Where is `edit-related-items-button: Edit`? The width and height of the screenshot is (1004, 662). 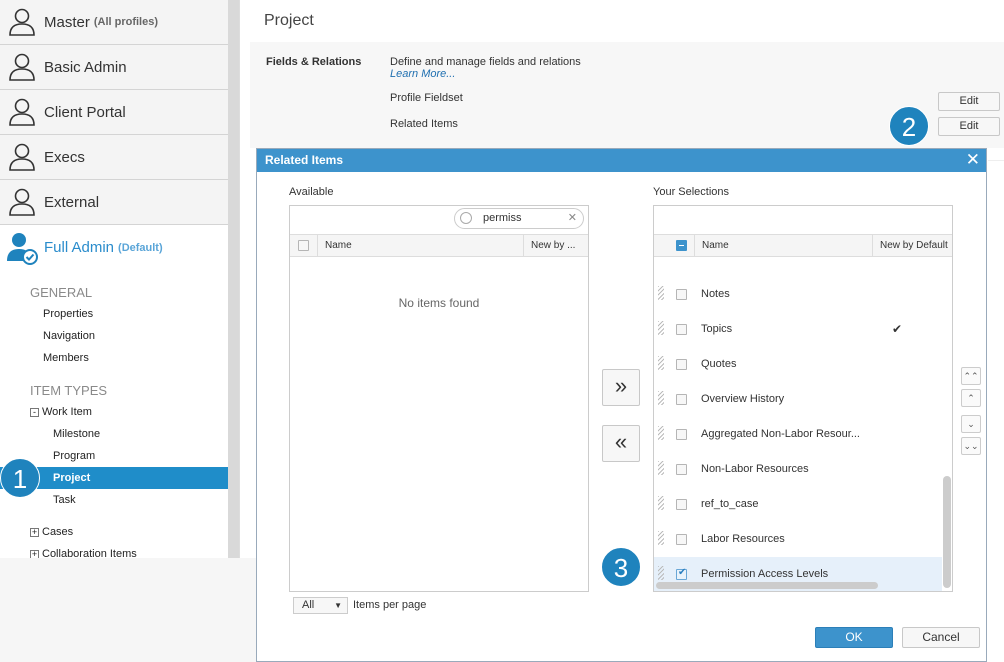 edit-related-items-button: Edit is located at coordinates (969, 126).